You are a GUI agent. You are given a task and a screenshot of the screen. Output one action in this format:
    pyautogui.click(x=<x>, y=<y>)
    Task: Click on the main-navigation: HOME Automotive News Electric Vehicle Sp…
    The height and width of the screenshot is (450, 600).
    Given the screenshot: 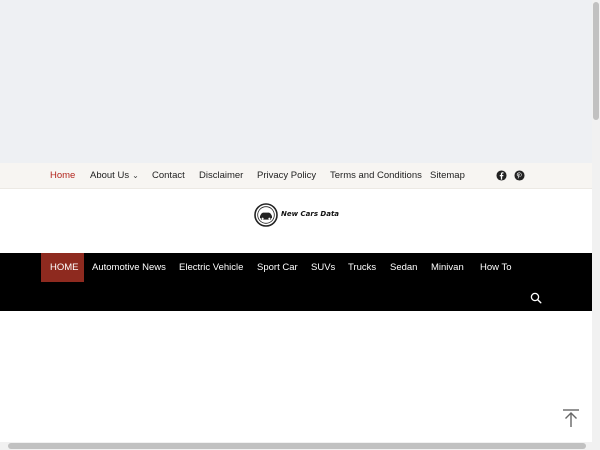 What is the action you would take?
    pyautogui.click(x=296, y=282)
    